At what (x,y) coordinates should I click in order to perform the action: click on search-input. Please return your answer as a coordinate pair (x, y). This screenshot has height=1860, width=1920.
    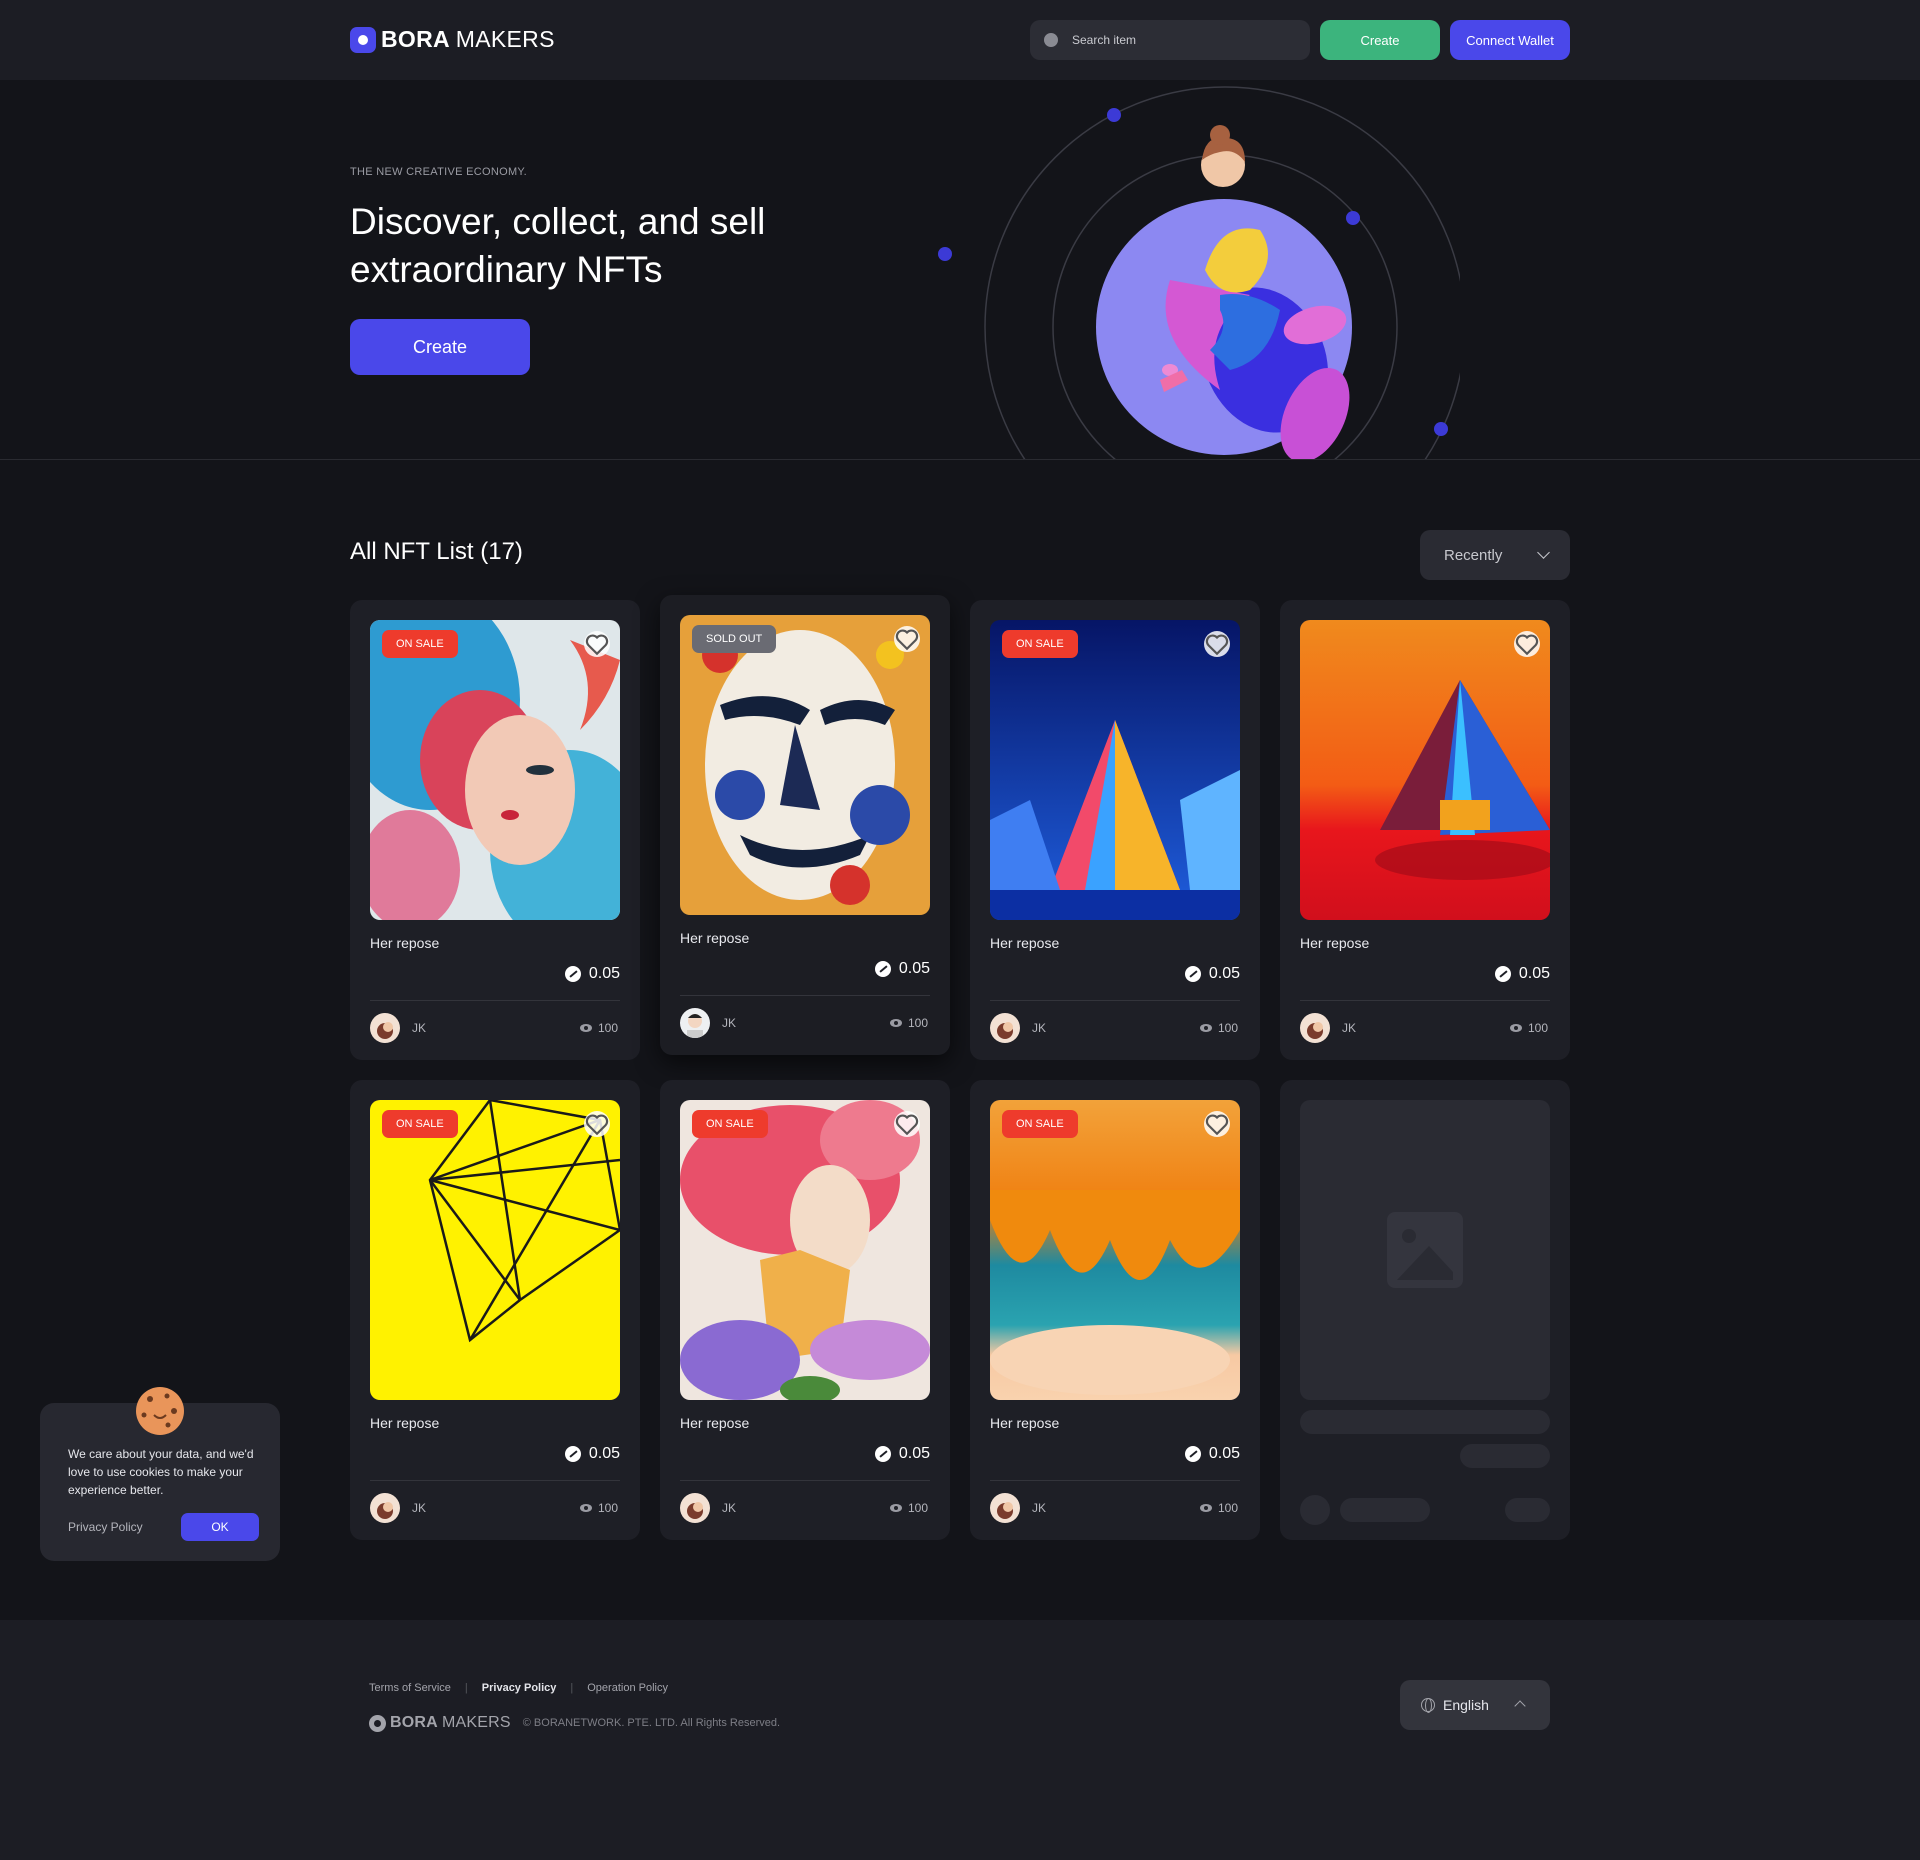
    Looking at the image, I should click on (1172, 40).